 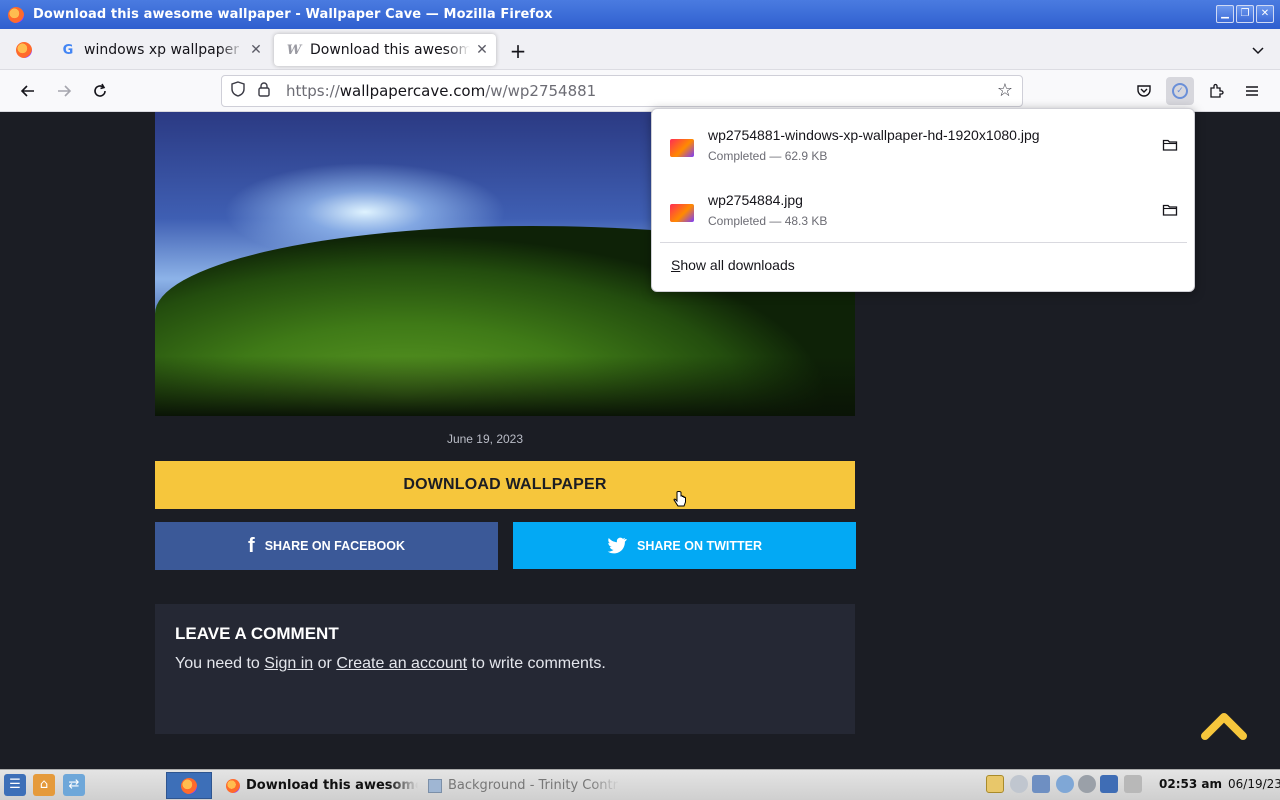 I want to click on app-menu-button, so click(x=1252, y=91).